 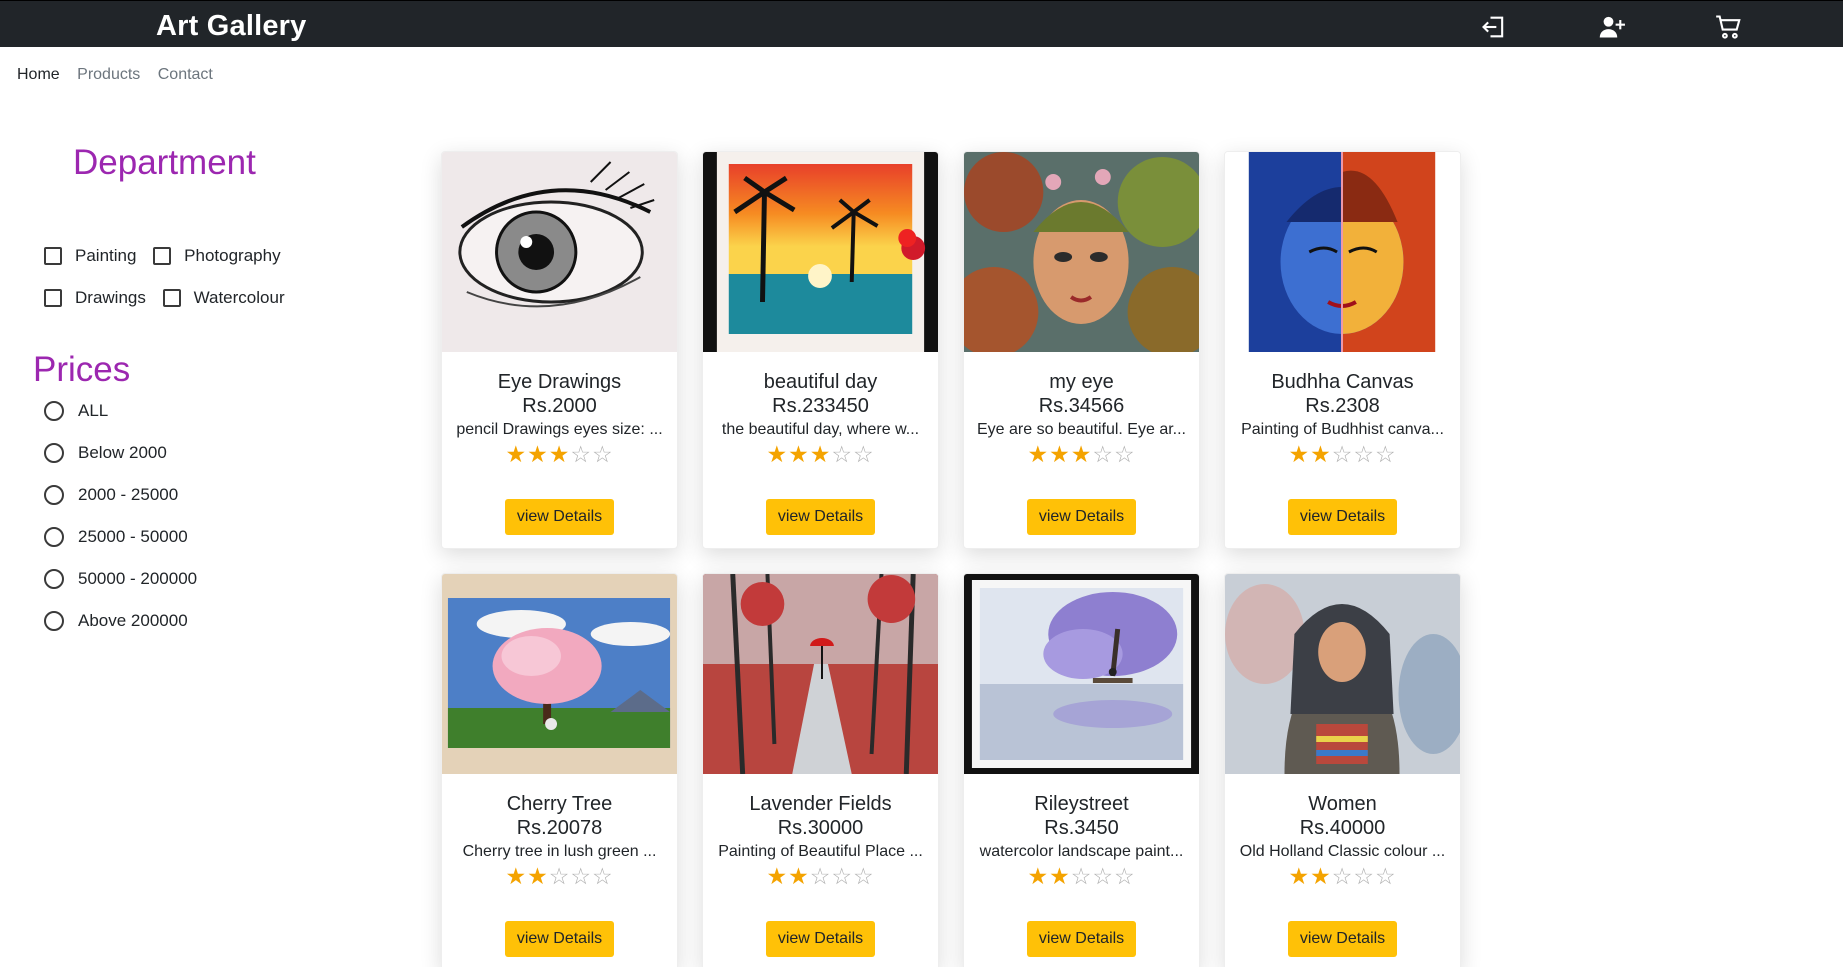 I want to click on department-checkbox-photography: Photography, so click(x=217, y=256).